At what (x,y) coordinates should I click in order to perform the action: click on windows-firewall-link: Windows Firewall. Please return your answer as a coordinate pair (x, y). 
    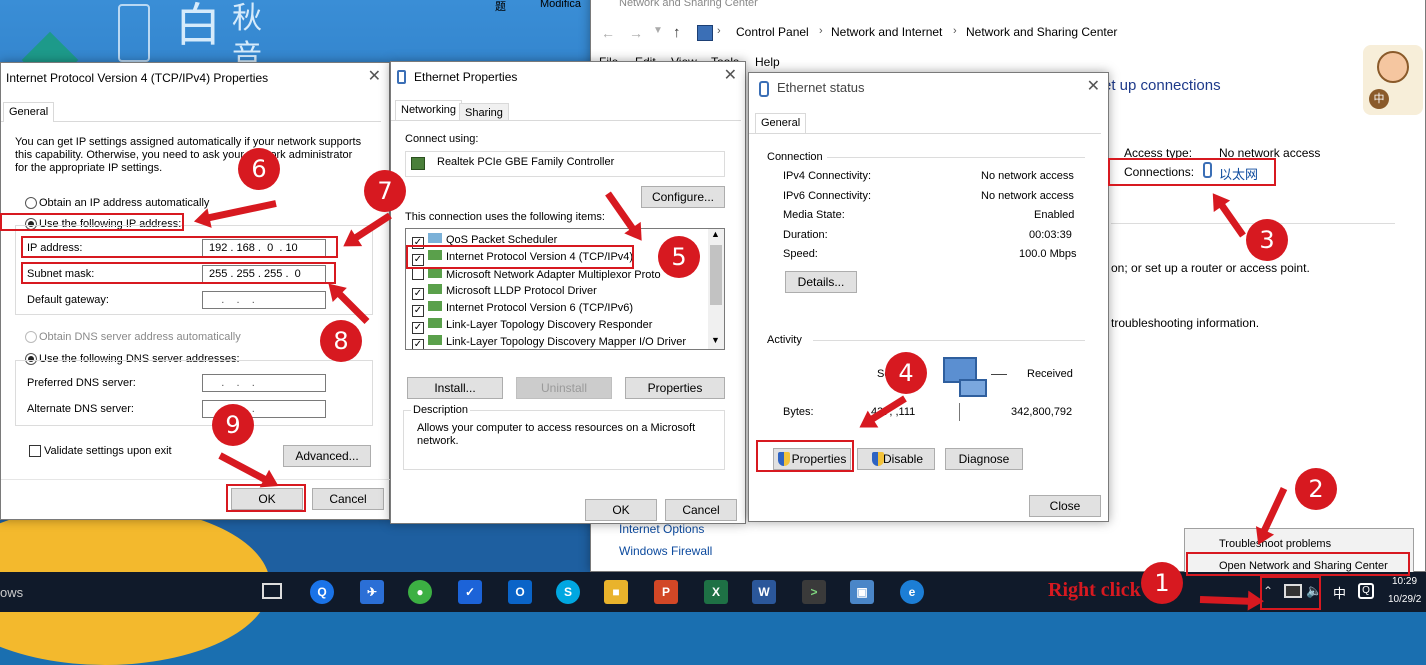
    Looking at the image, I should click on (665, 551).